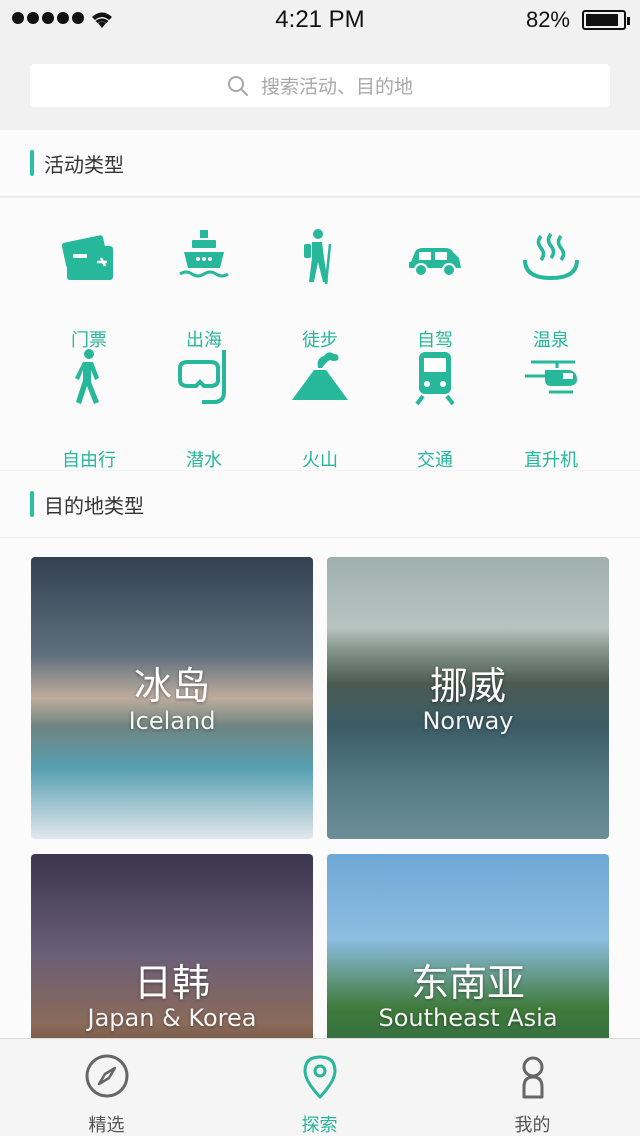  What do you see at coordinates (336, 87) in the screenshot?
I see `search-placeholder: 搜索活动、目的地` at bounding box center [336, 87].